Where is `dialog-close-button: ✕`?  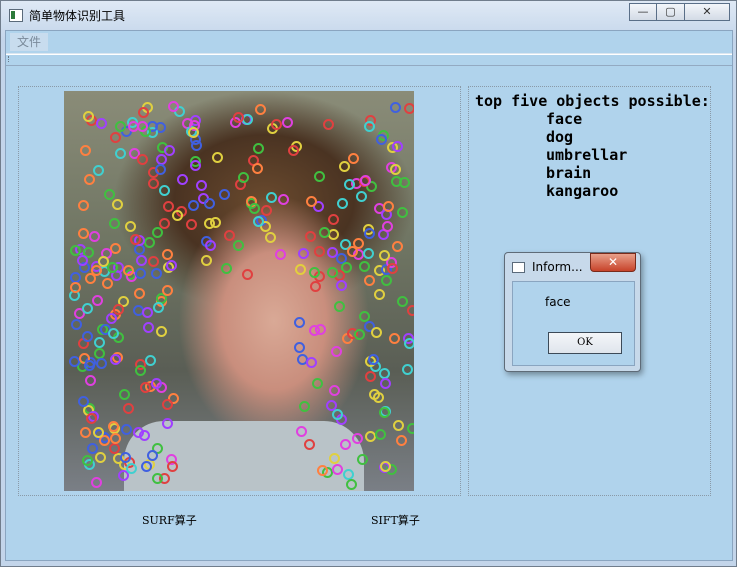 dialog-close-button: ✕ is located at coordinates (613, 262).